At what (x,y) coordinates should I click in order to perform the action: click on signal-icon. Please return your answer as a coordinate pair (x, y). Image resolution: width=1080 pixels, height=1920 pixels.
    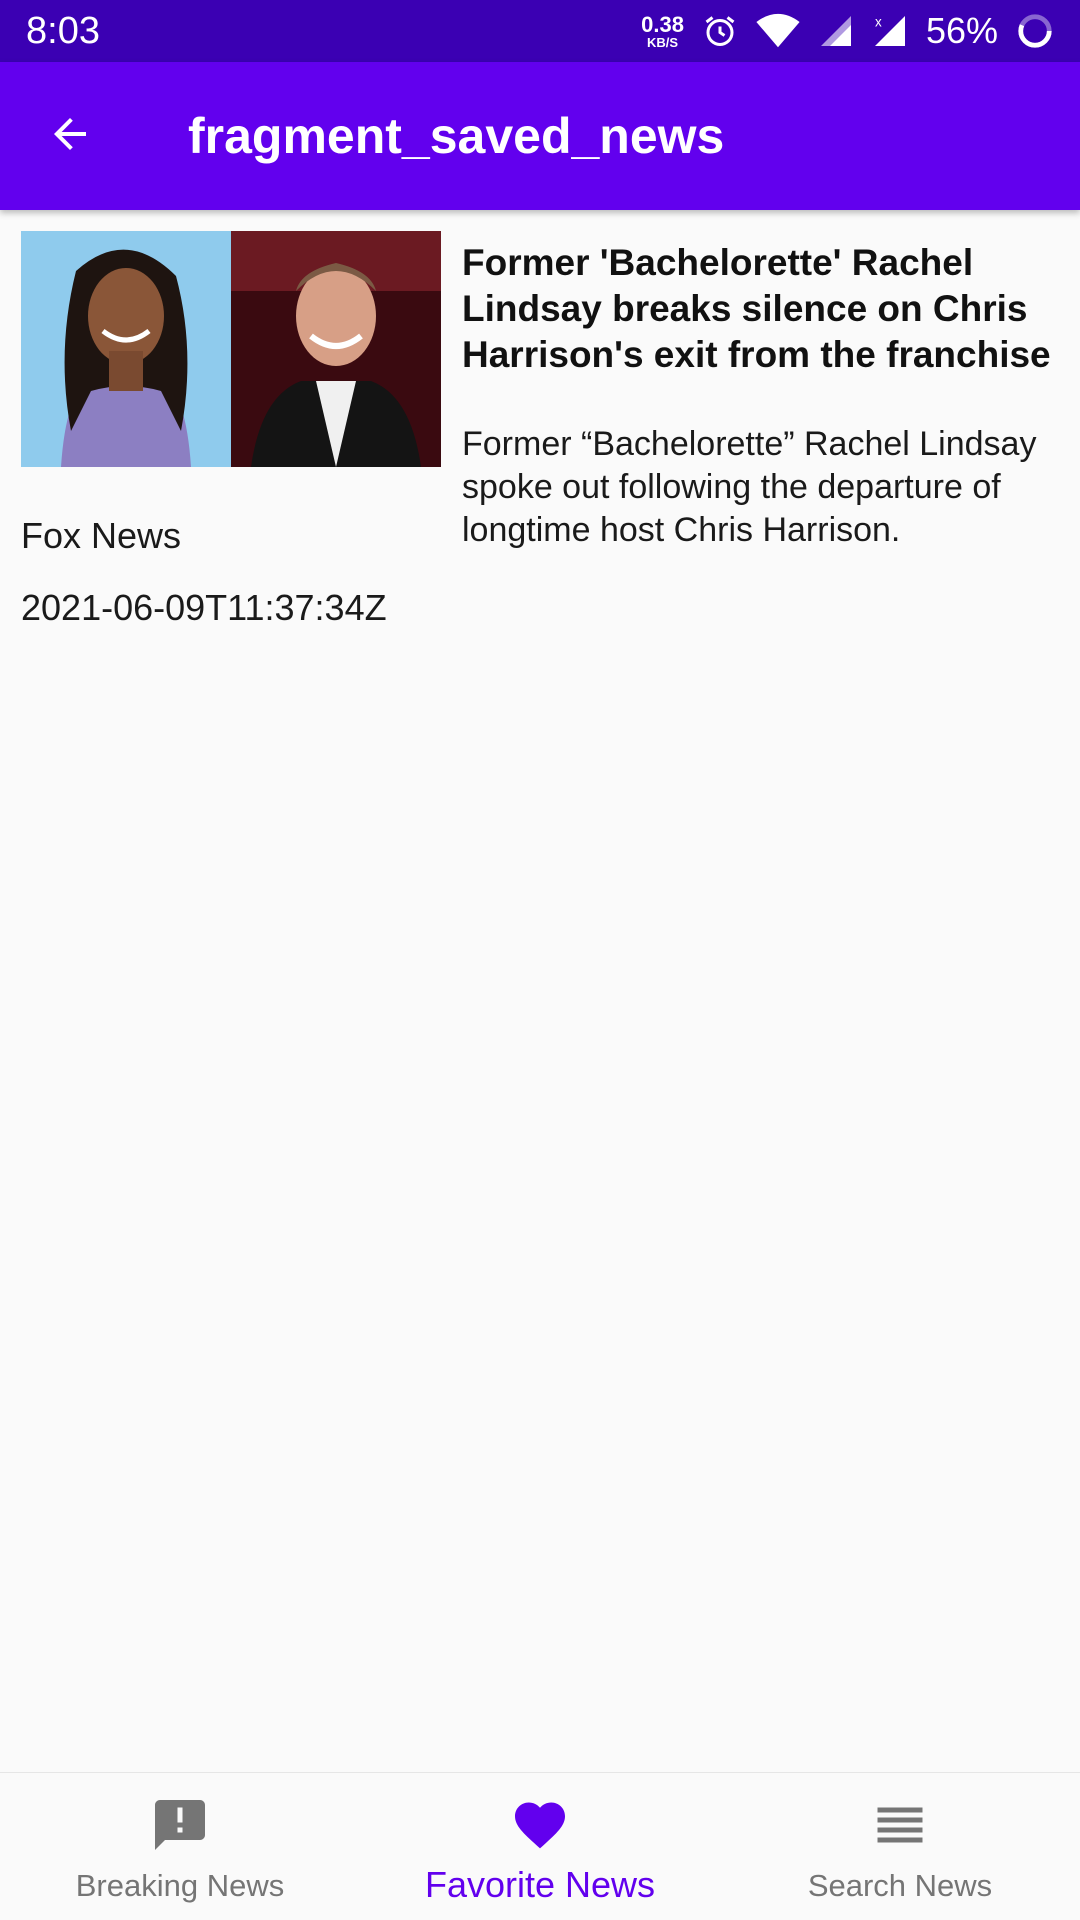
    Looking at the image, I should click on (836, 31).